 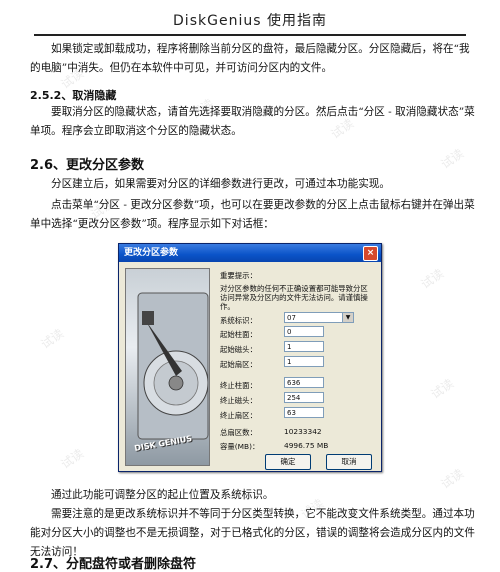 What do you see at coordinates (306, 445) in the screenshot?
I see `capacity-value: 4996.75 MB` at bounding box center [306, 445].